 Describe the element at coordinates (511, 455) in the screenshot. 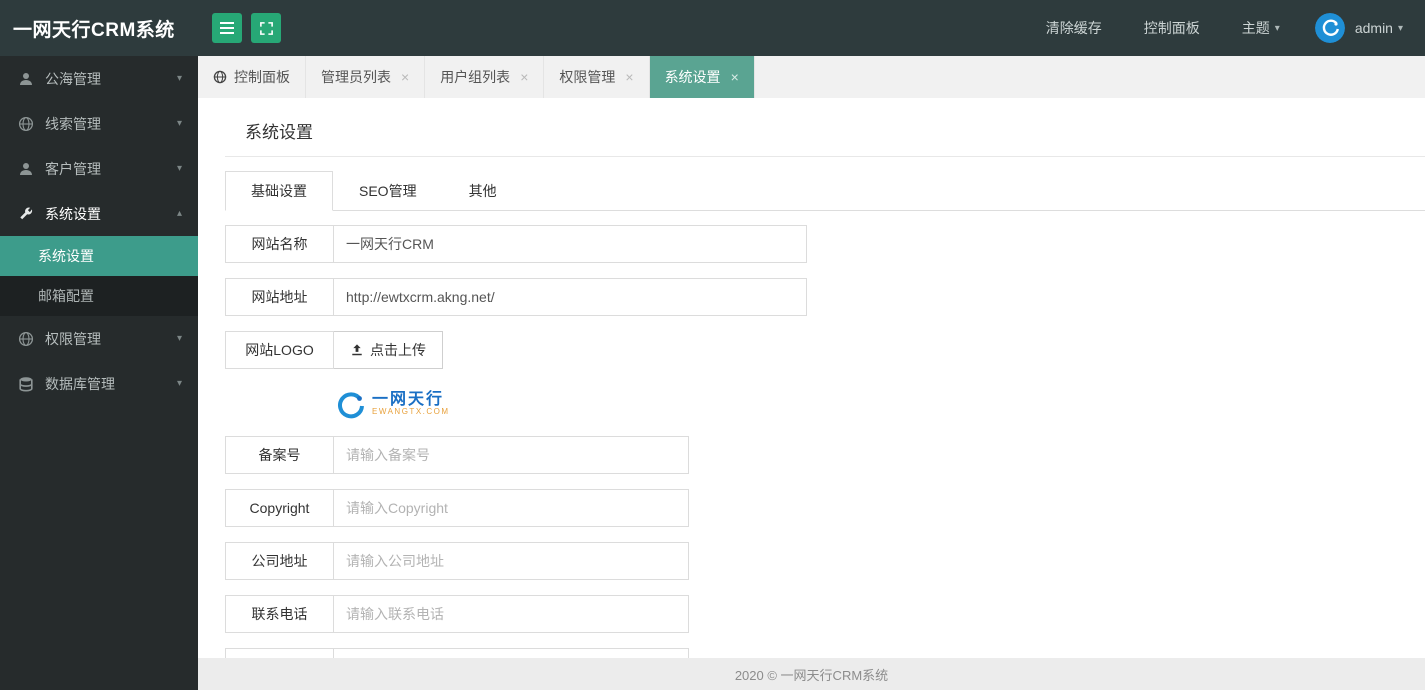

I see `icp-number-input` at that location.